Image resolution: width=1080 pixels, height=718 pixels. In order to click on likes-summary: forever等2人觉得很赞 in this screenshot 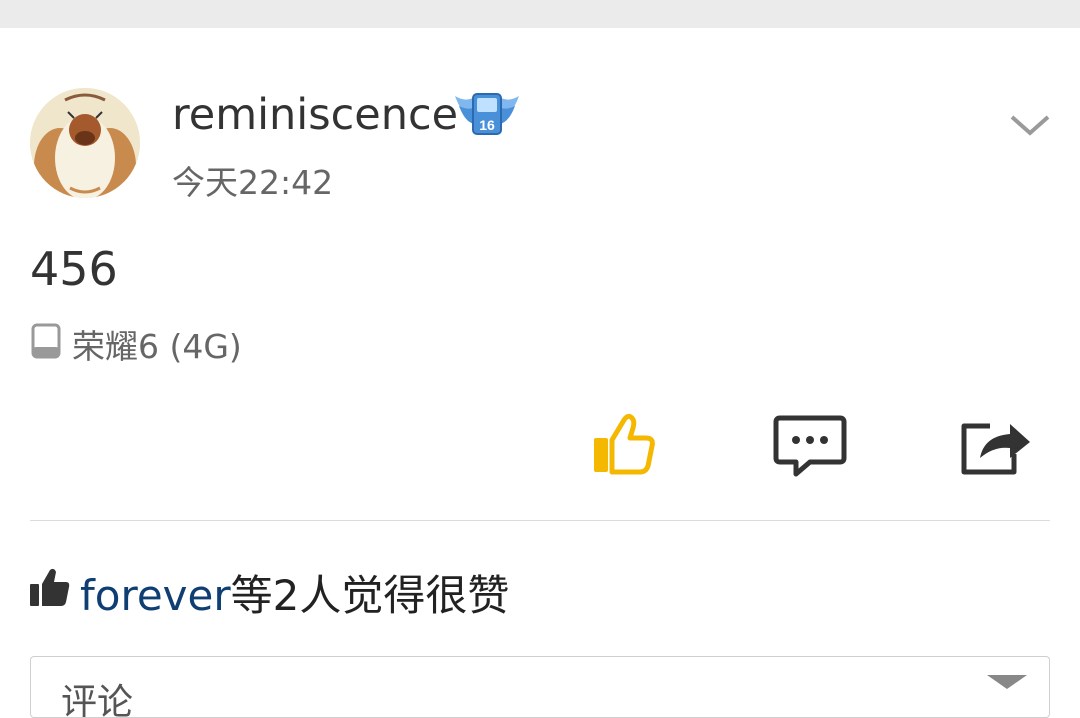, I will do `click(294, 592)`.